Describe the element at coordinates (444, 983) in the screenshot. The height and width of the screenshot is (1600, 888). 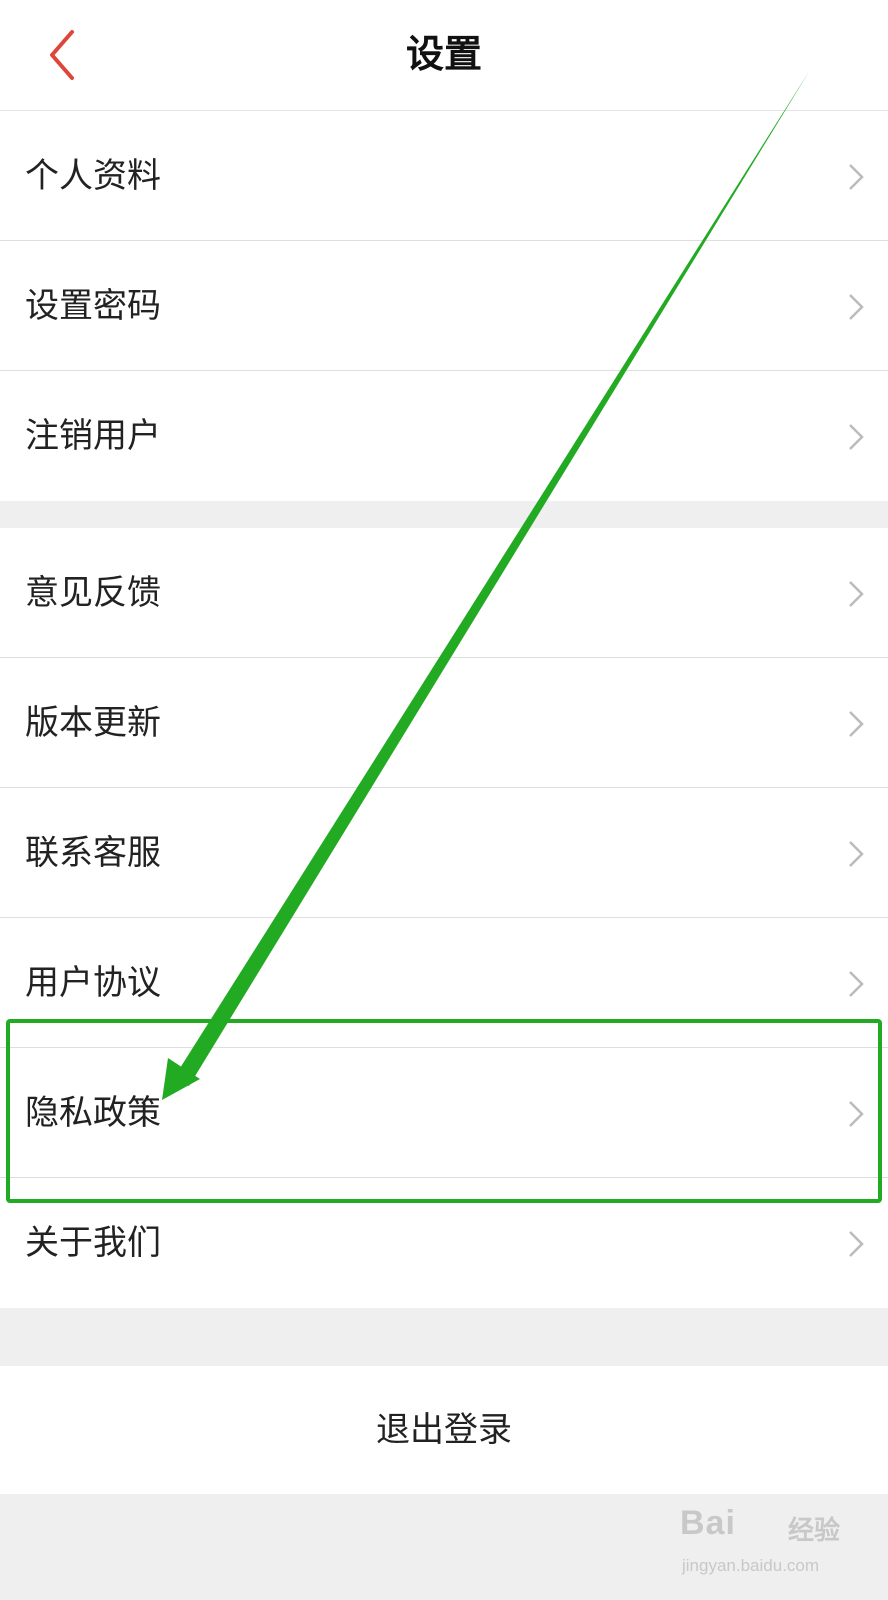
I see `settings-item-agreement: 用户协议` at that location.